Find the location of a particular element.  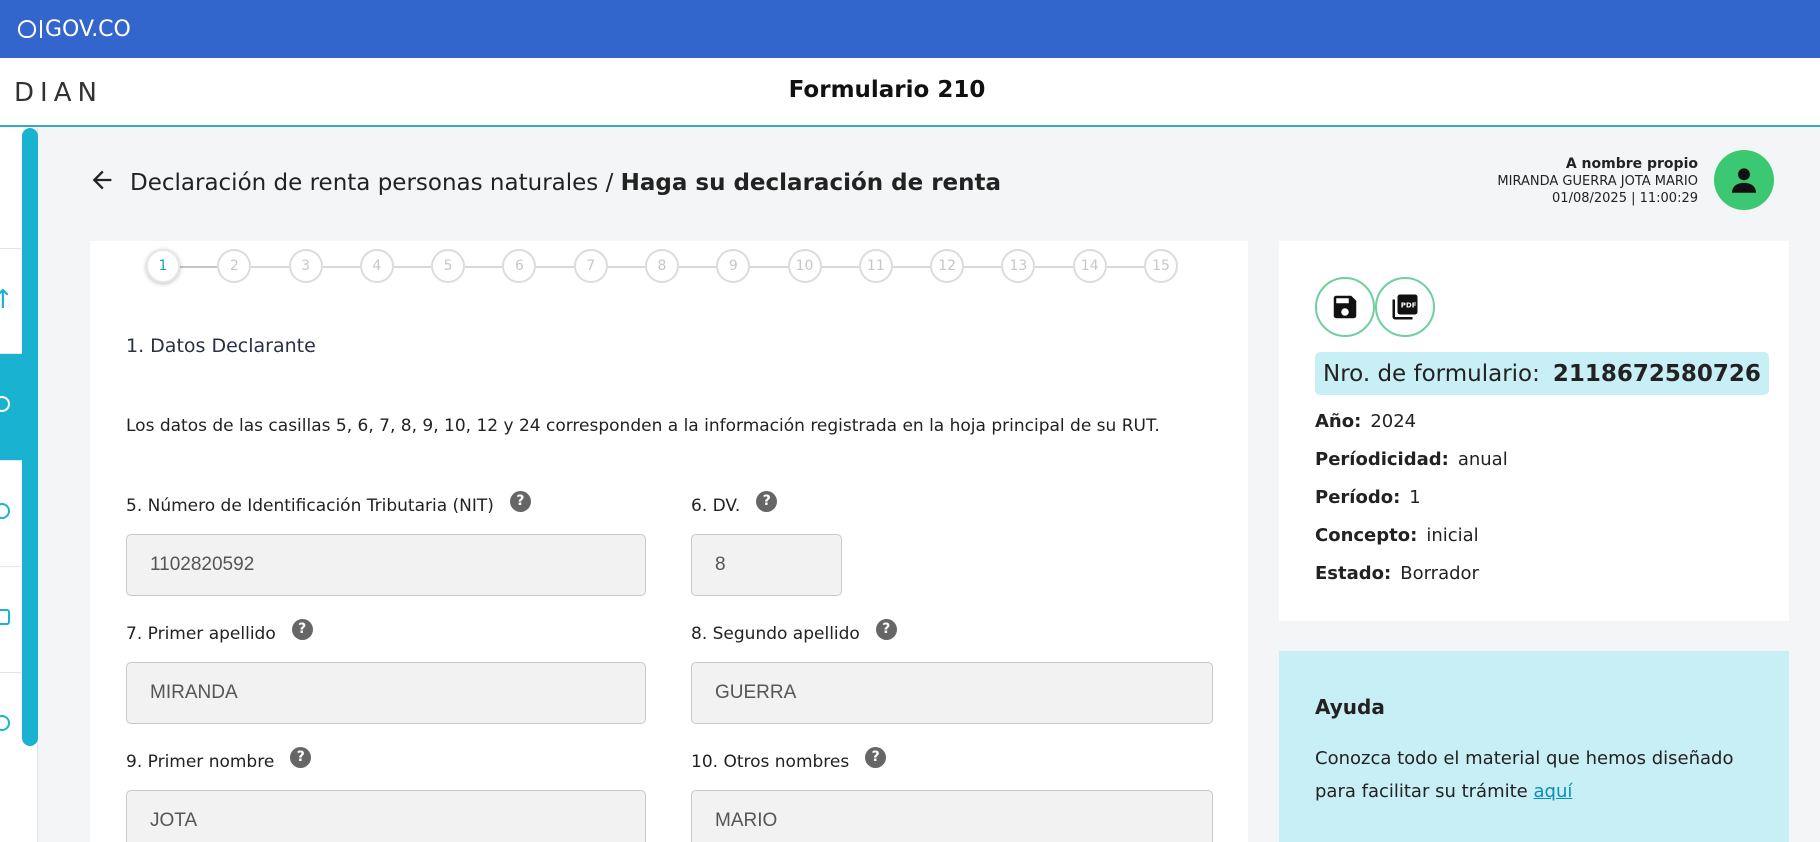

form-number-label: Nro. de formulario: is located at coordinates (1431, 373).